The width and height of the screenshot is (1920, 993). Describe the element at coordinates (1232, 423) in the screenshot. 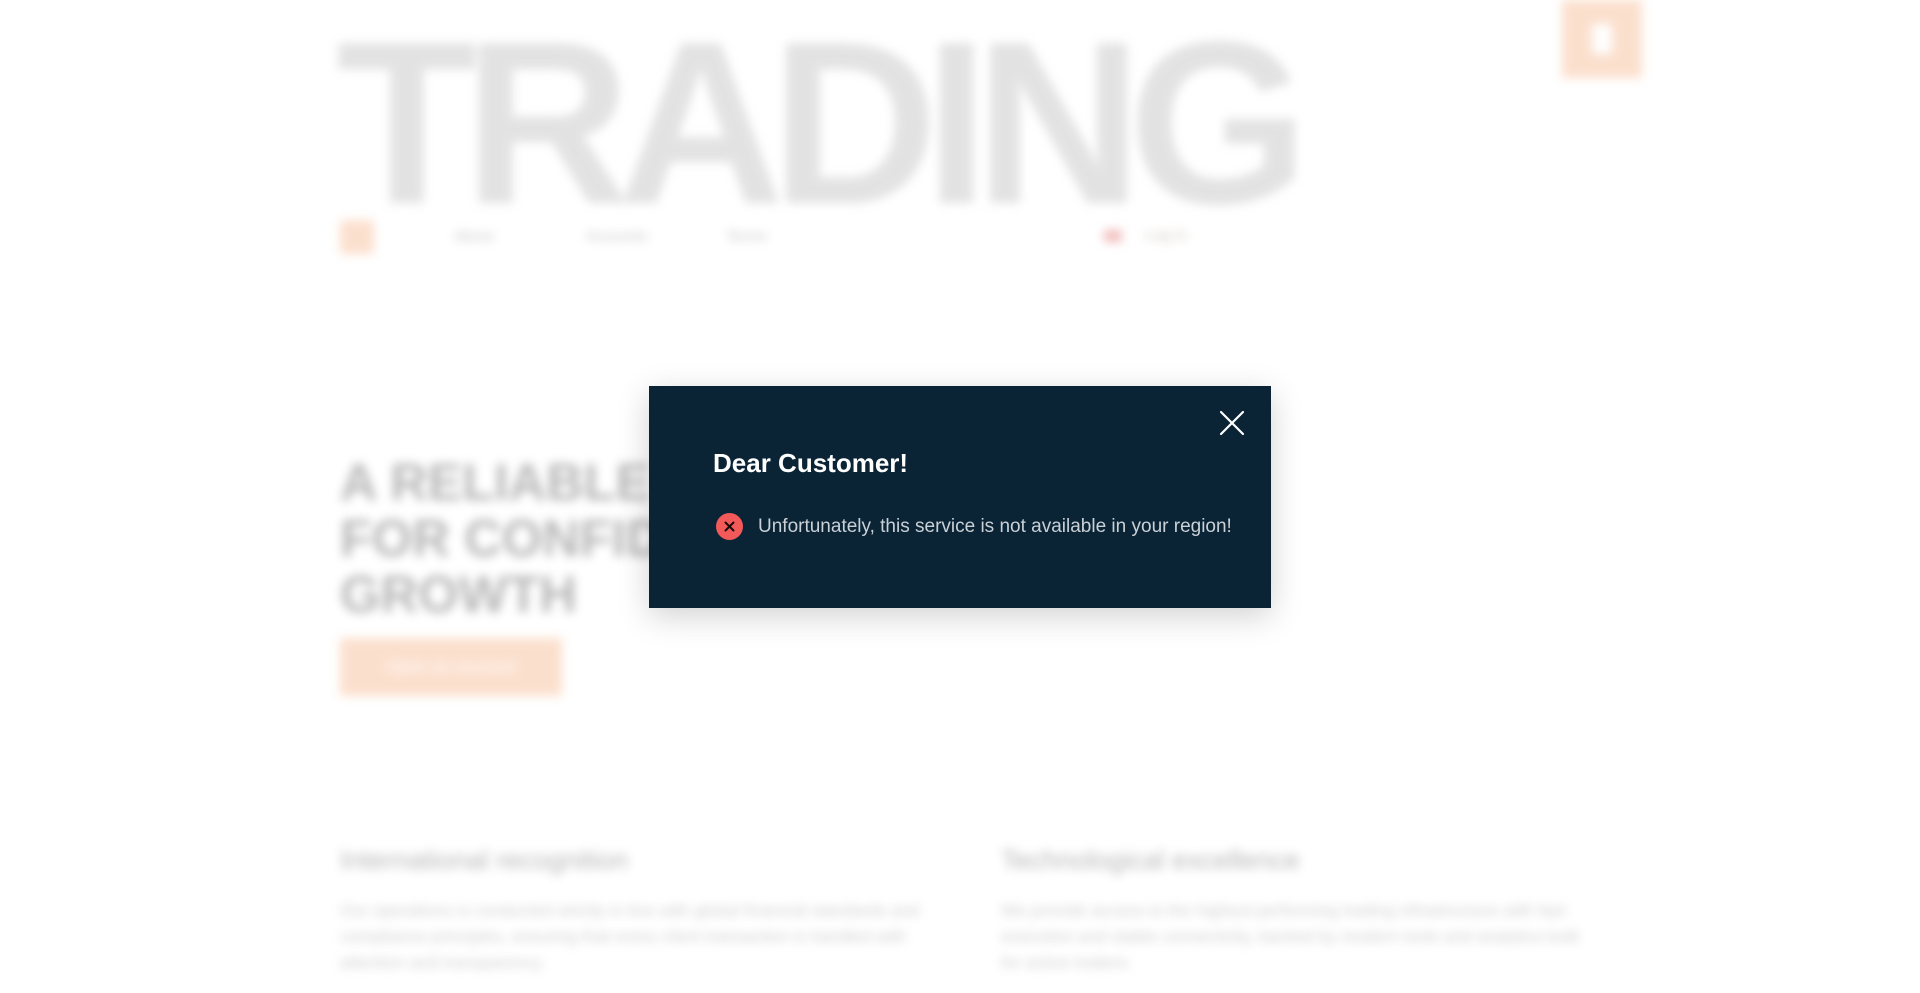

I see `close-icon` at that location.